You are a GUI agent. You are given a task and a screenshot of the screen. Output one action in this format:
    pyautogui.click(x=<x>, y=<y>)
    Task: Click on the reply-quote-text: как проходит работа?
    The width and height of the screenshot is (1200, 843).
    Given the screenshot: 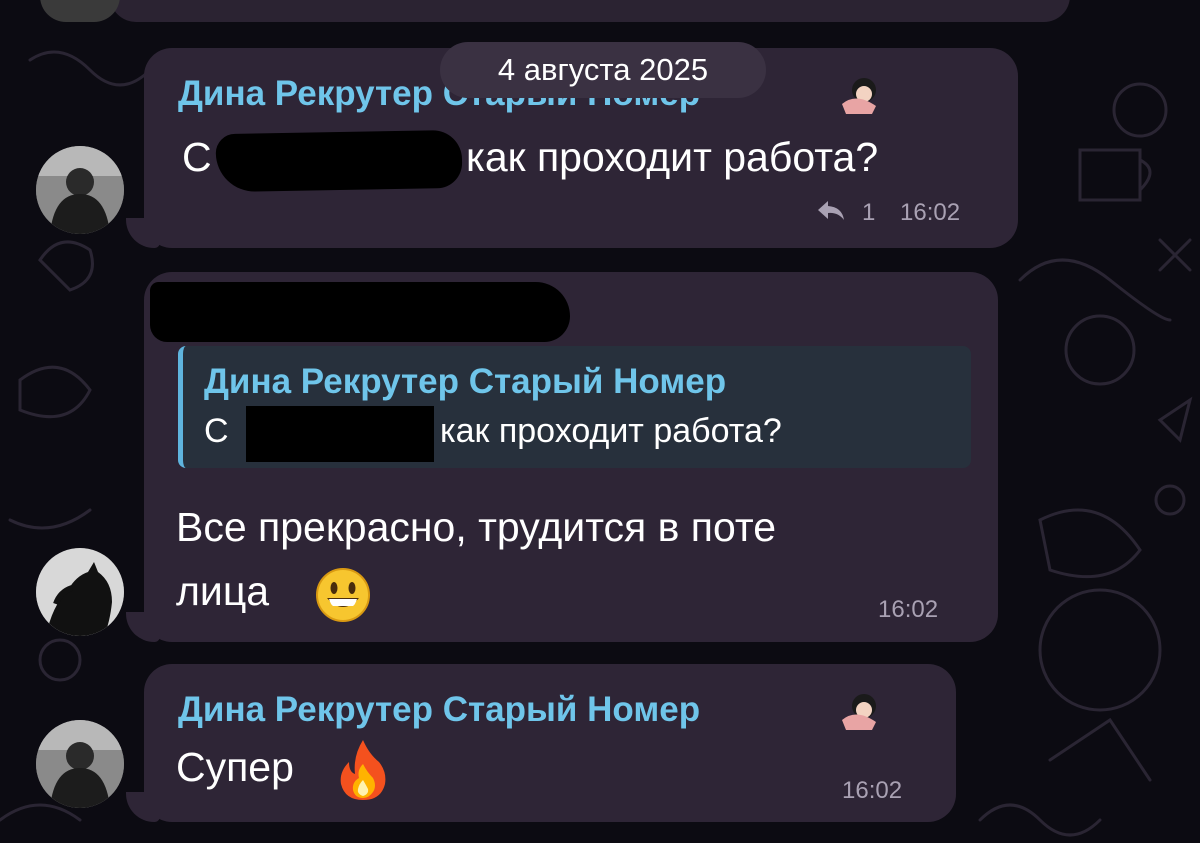 What is the action you would take?
    pyautogui.click(x=611, y=431)
    